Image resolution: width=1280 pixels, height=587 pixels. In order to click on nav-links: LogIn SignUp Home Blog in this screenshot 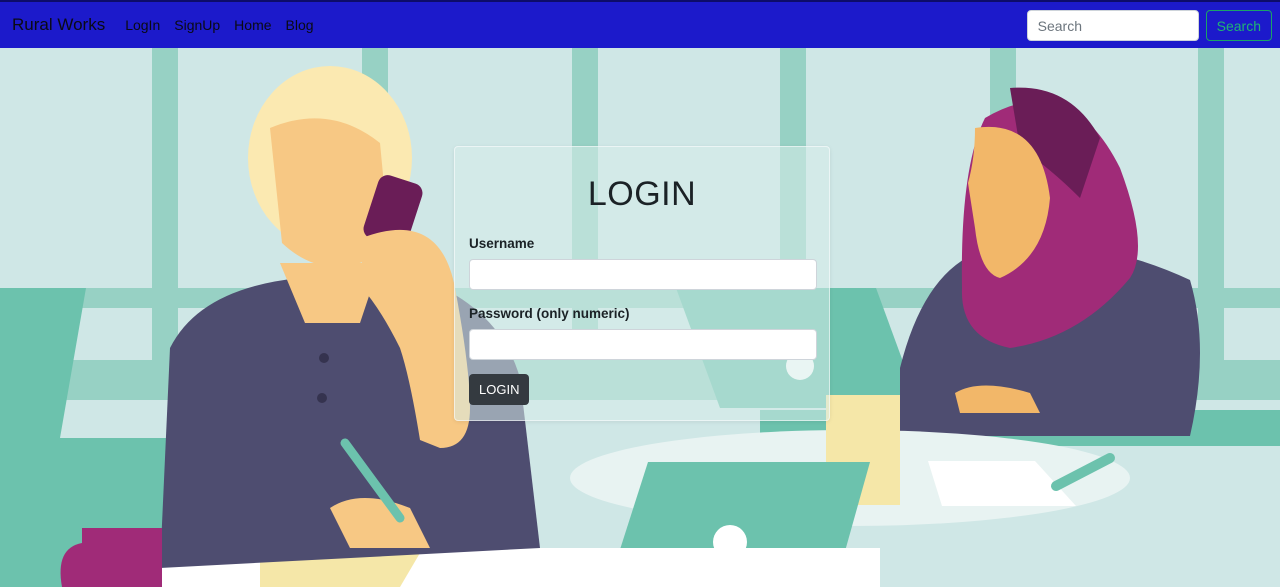, I will do `click(219, 25)`.